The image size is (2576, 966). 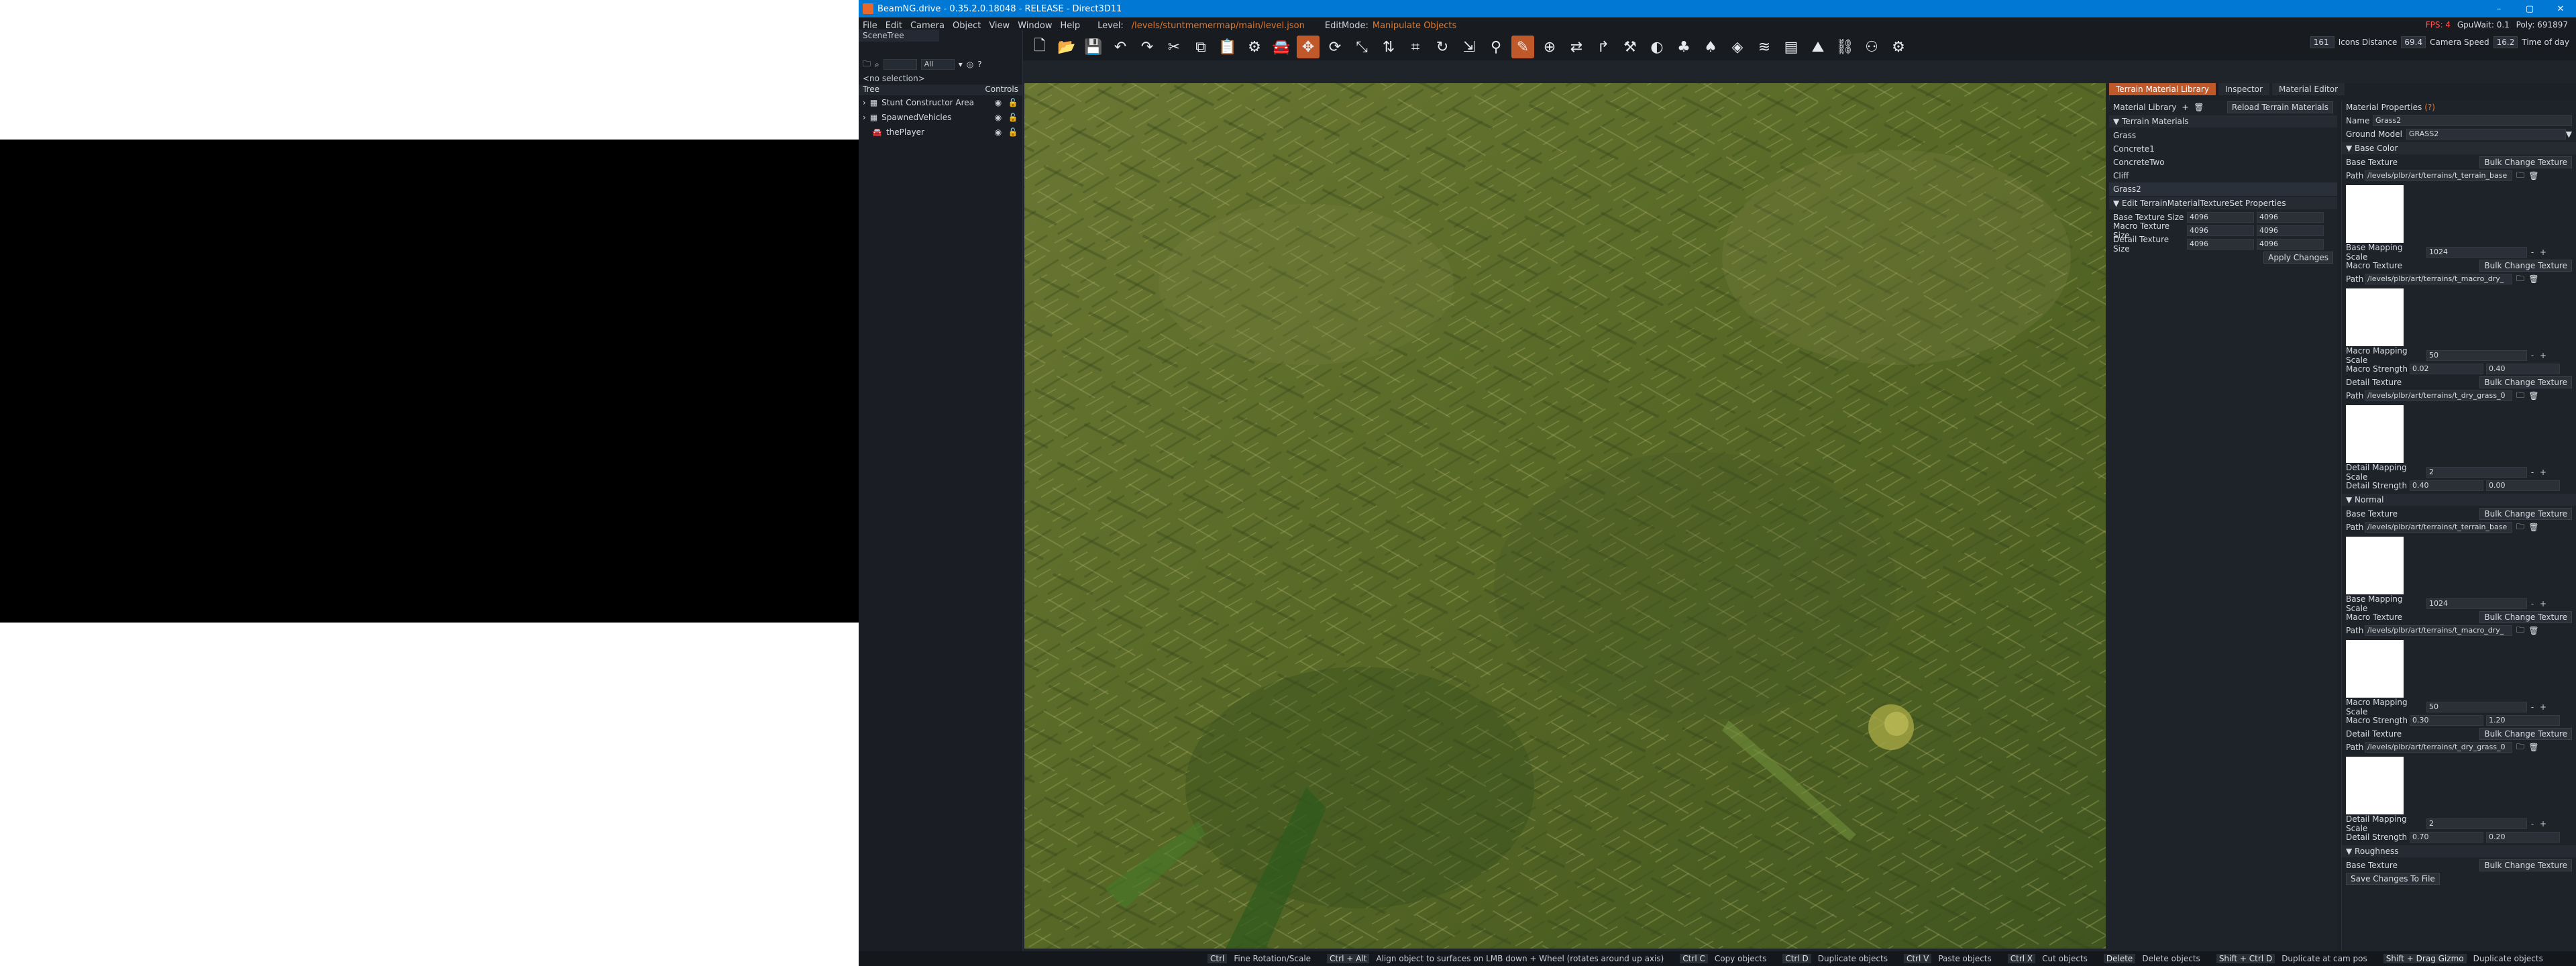 What do you see at coordinates (2505, 42) in the screenshot?
I see `camera-speed-field: 16.2` at bounding box center [2505, 42].